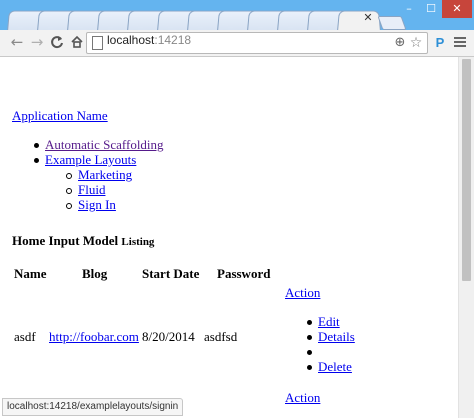 The width and height of the screenshot is (474, 418). I want to click on back-arrow-icon: ←, so click(17, 42).